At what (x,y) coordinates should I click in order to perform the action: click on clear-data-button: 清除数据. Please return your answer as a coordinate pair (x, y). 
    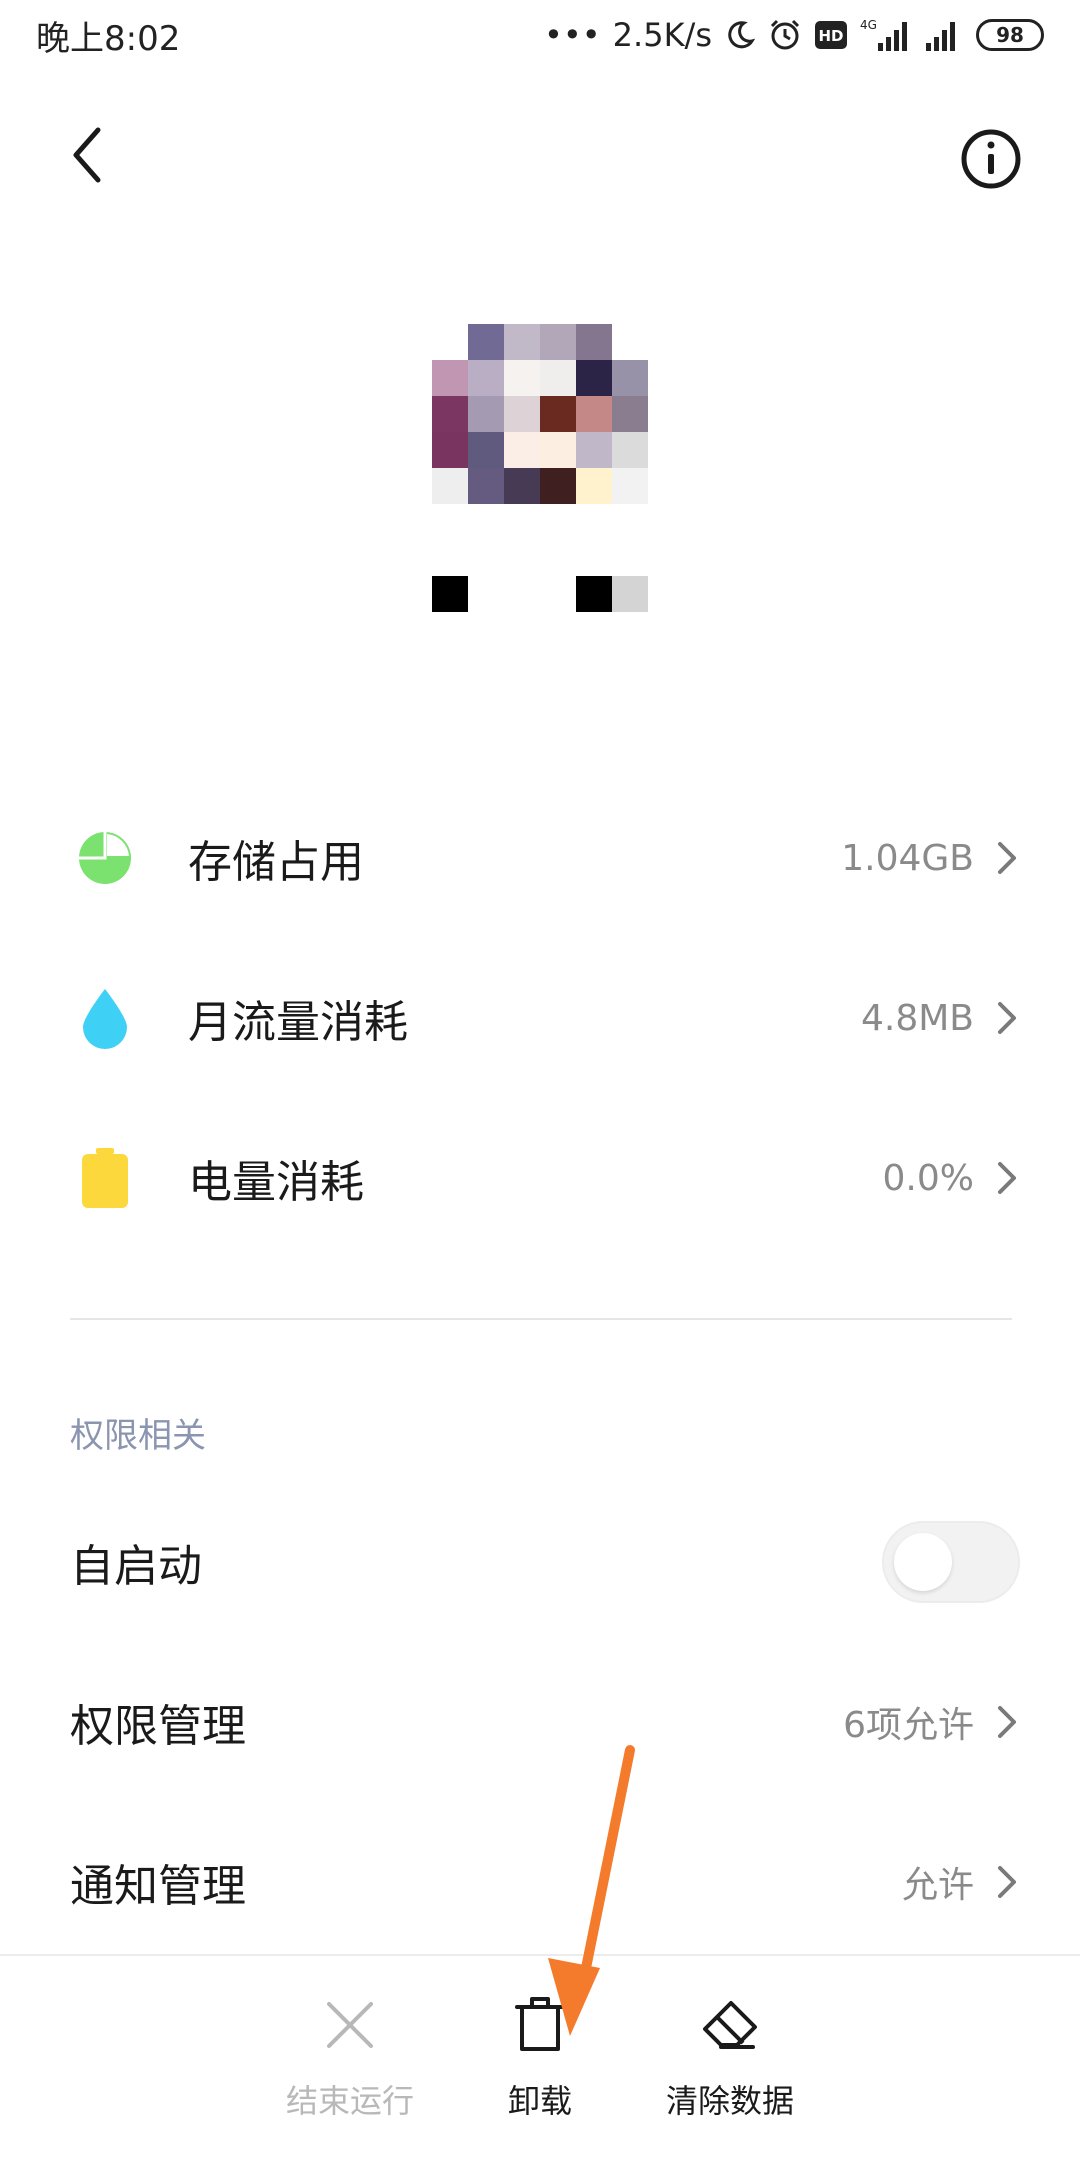
    Looking at the image, I should click on (730, 2065).